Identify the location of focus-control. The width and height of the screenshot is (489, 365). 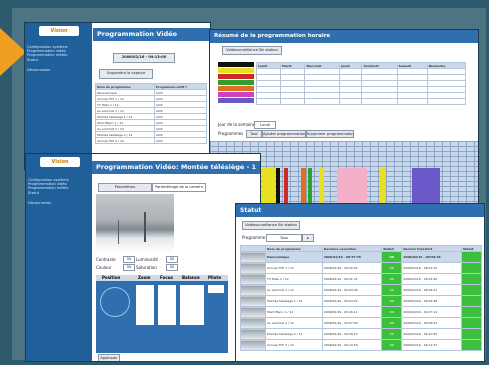
(167, 305).